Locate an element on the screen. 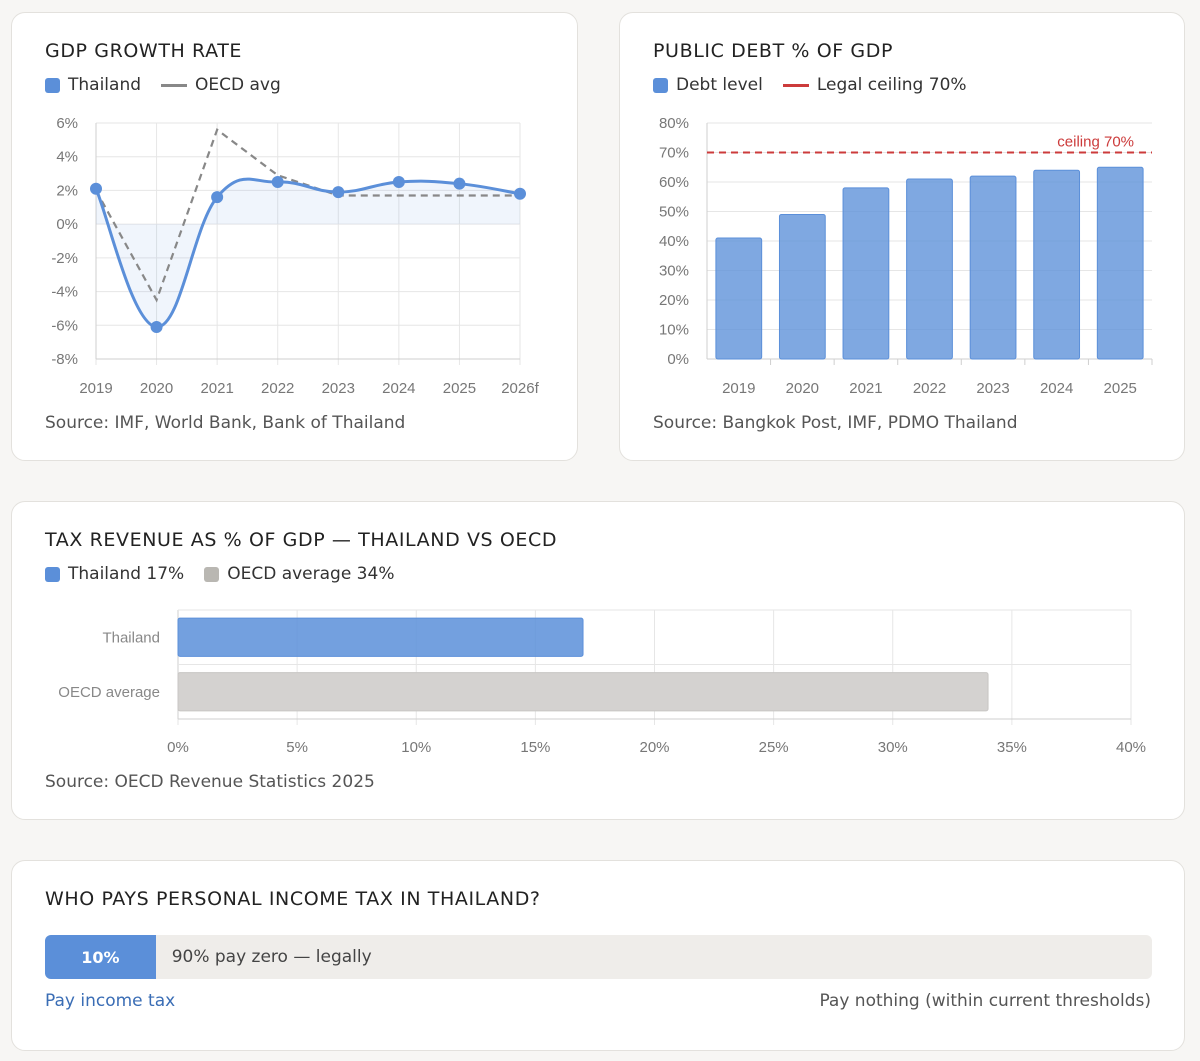 The width and height of the screenshot is (1200, 1061). gdp-thailand-area is located at coordinates (308, 253).